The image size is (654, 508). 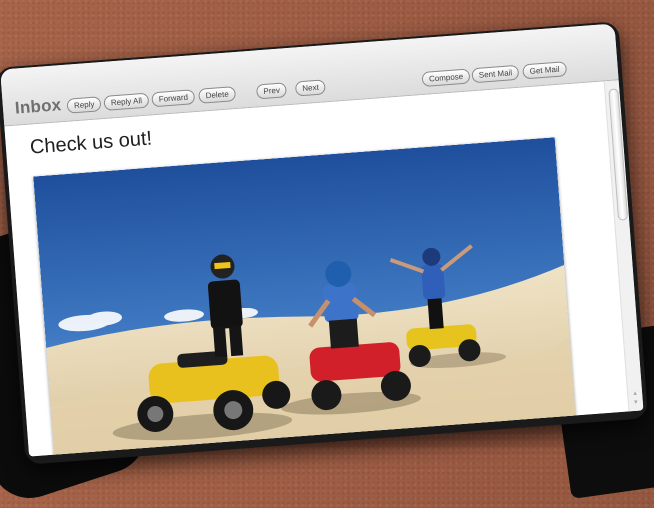 What do you see at coordinates (446, 78) in the screenshot?
I see `compose-button: Compose` at bounding box center [446, 78].